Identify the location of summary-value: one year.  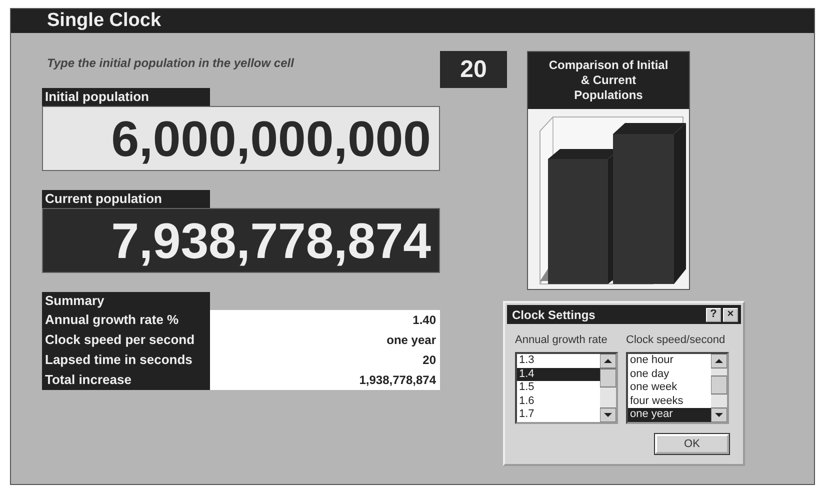
(325, 340).